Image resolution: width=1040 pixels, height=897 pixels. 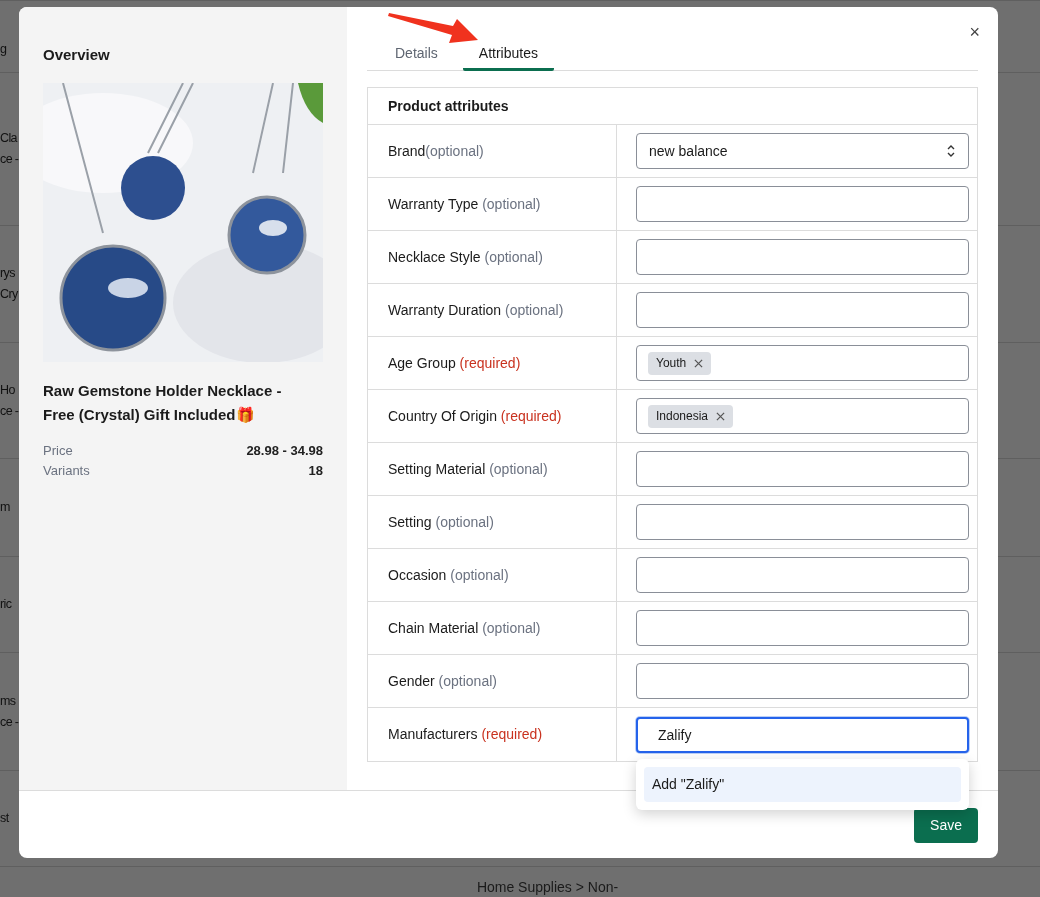 What do you see at coordinates (77, 55) in the screenshot?
I see `panel-title: Overview` at bounding box center [77, 55].